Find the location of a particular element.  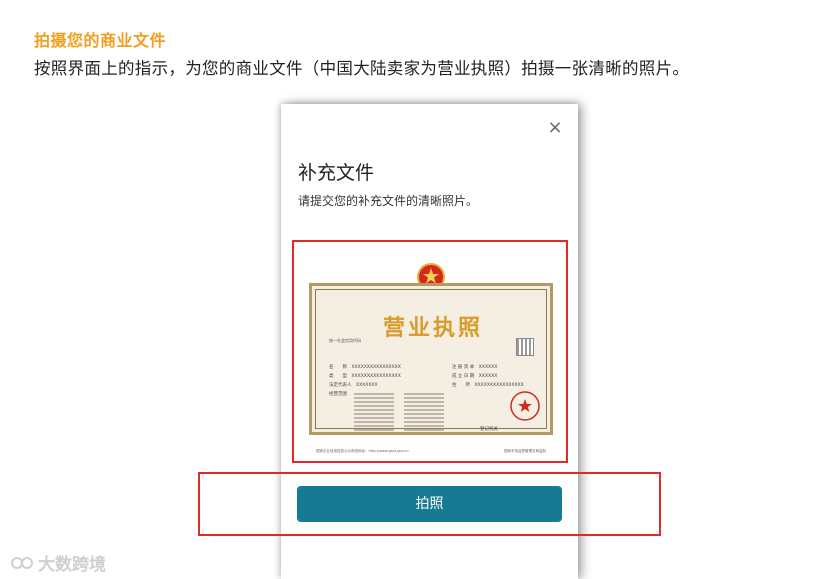

watermark: 大数跨境 is located at coordinates (58, 562).